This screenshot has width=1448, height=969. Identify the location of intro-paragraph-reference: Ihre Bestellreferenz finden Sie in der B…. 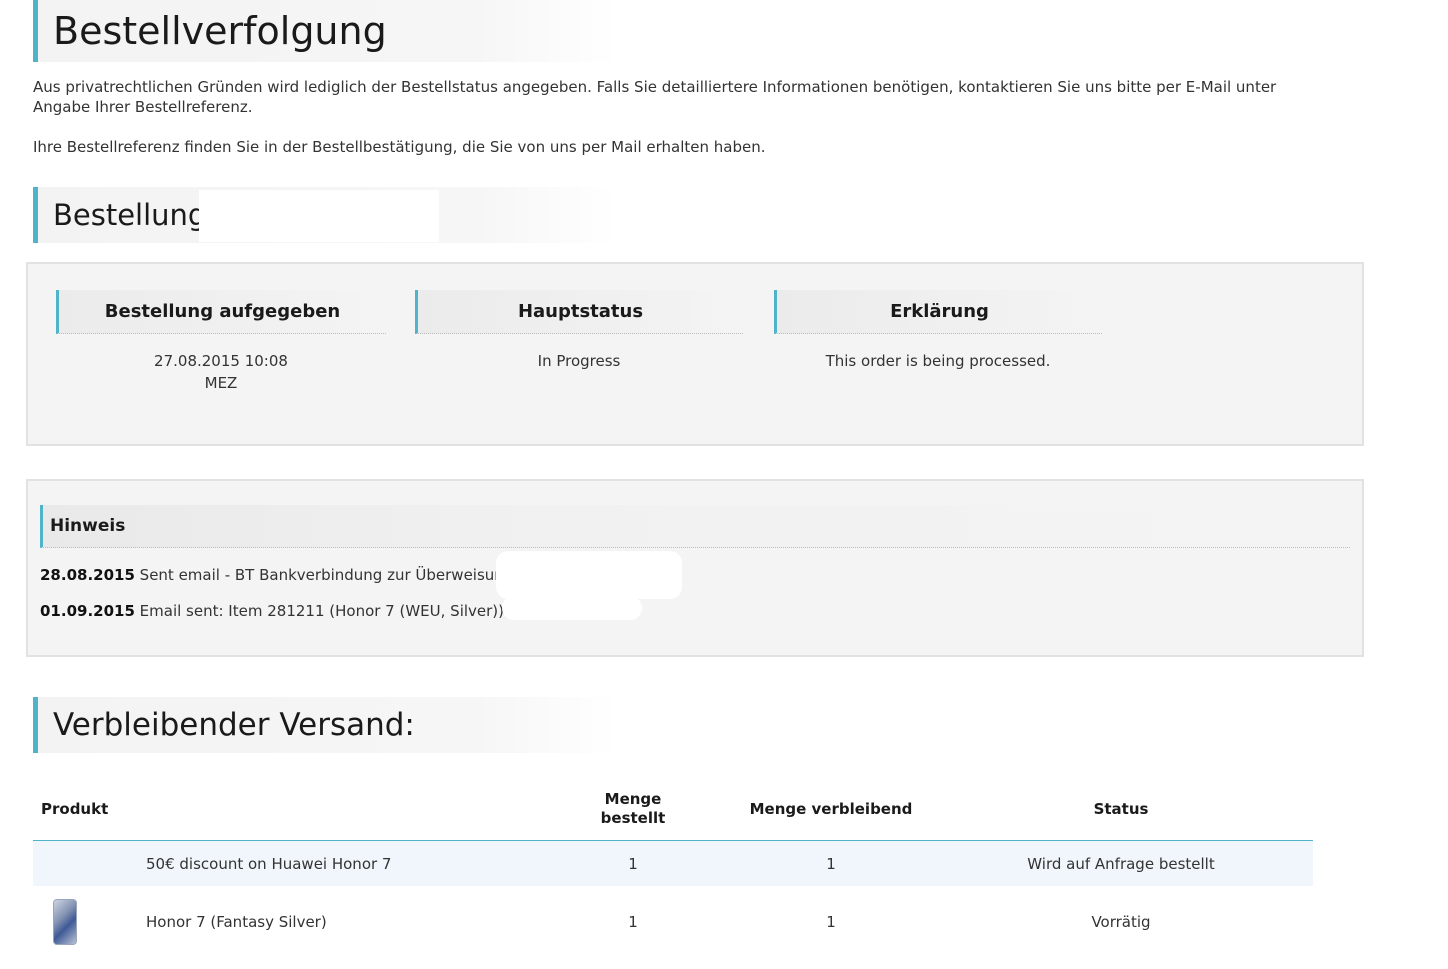
(399, 147).